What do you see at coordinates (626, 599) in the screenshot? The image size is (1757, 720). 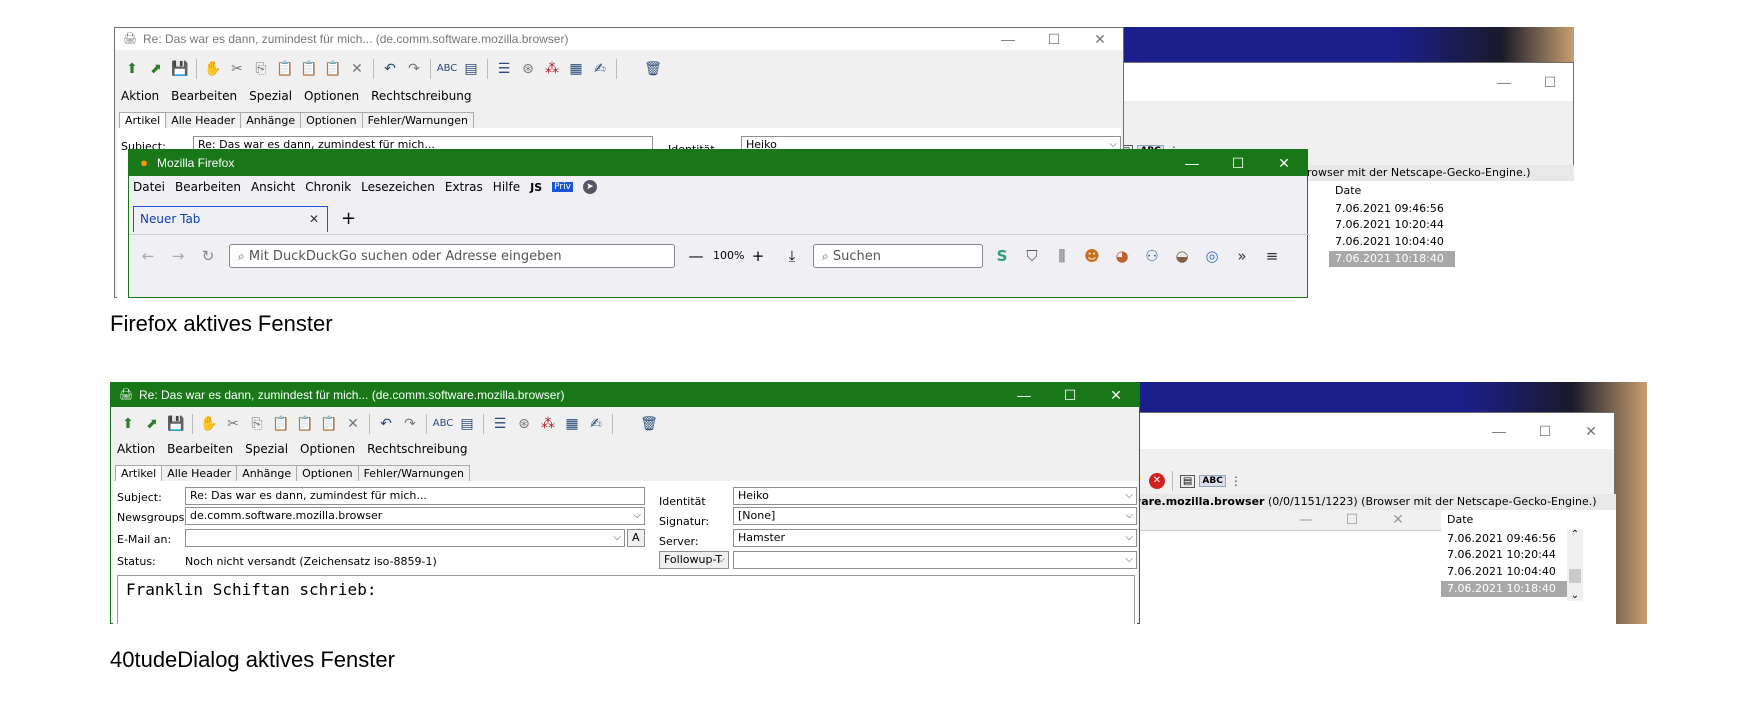 I see `body-editor: Franklin Schiftan schrieb:` at bounding box center [626, 599].